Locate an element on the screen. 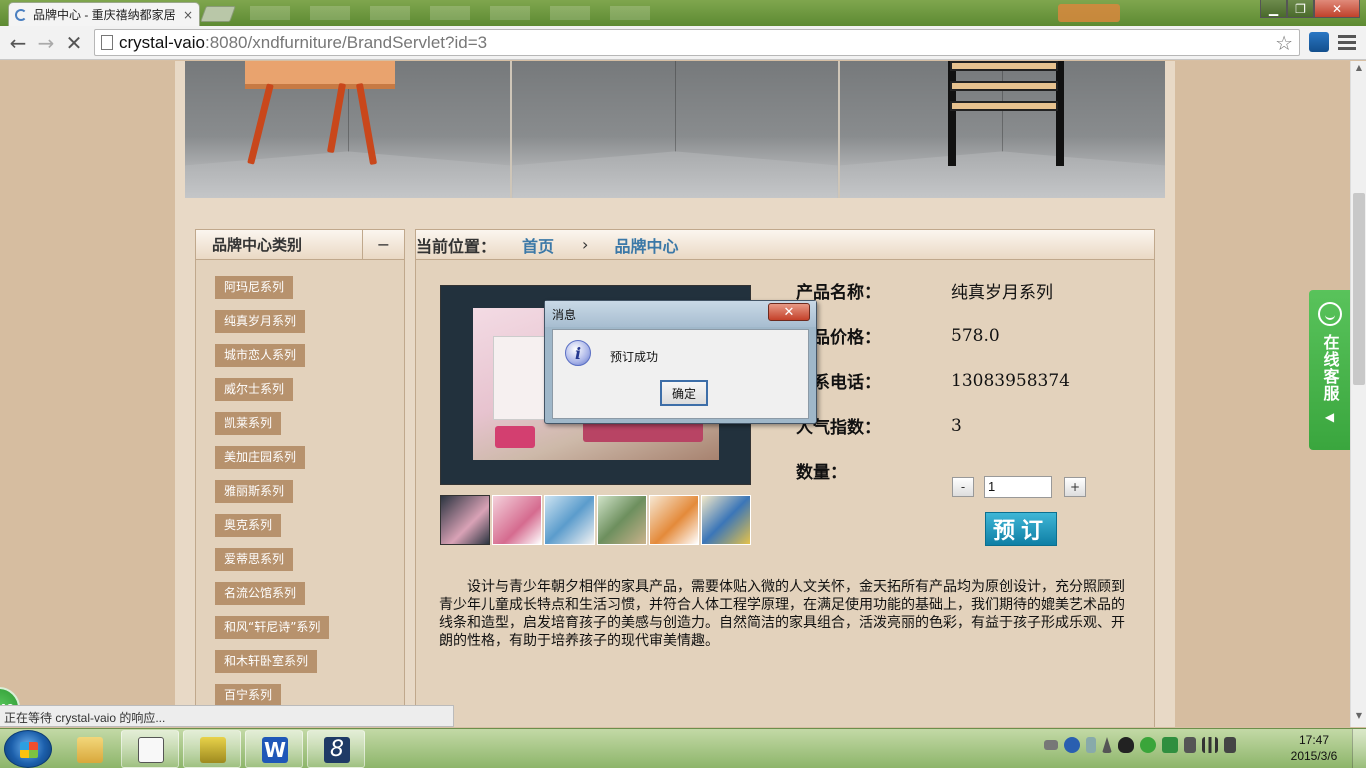  qq-icon is located at coordinates (1126, 745).